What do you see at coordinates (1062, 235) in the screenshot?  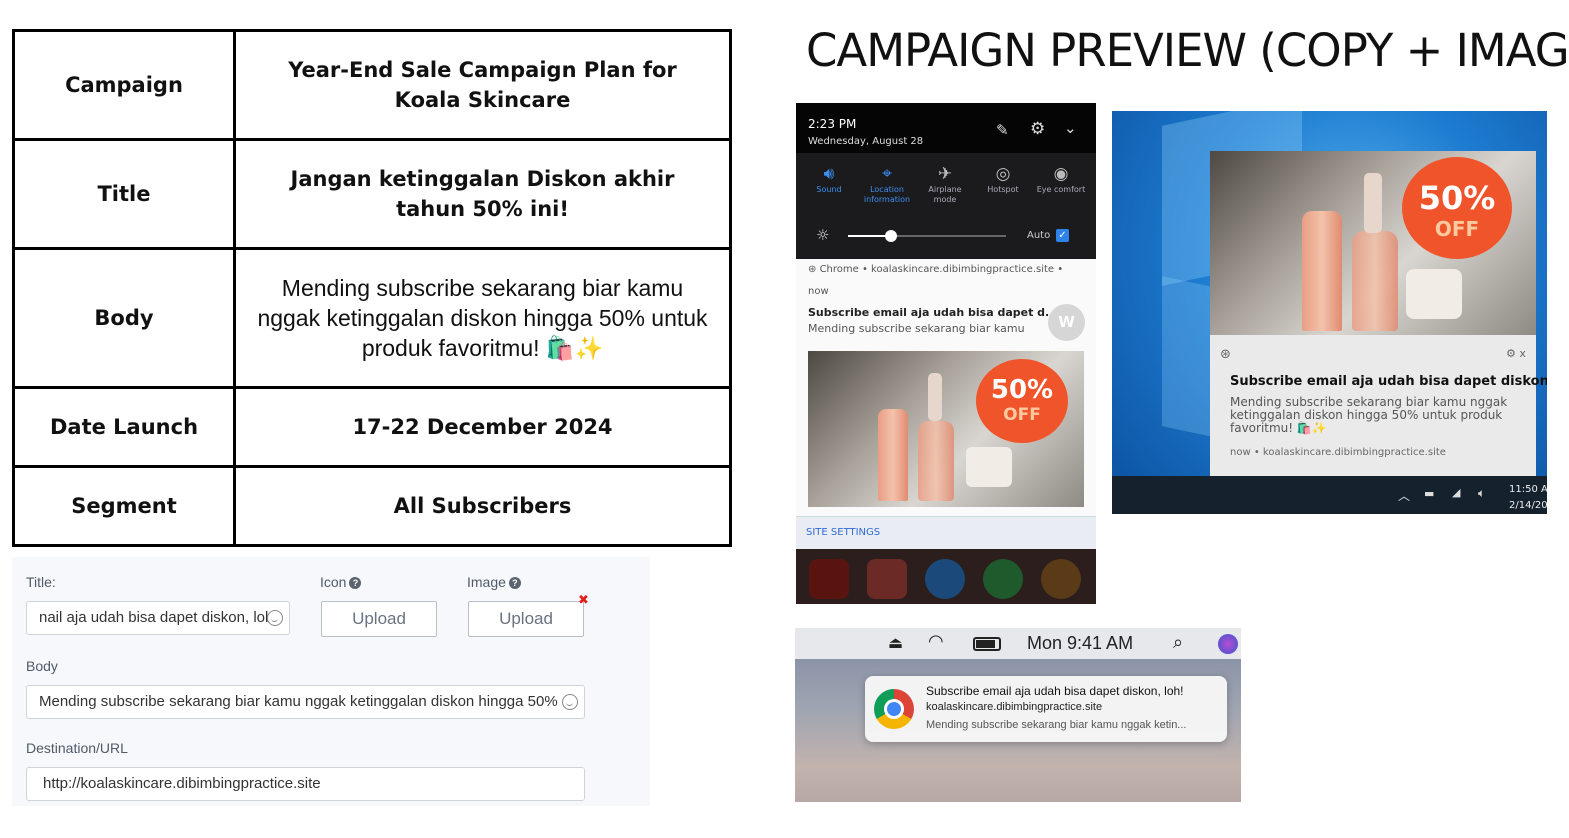 I see `auto-checkbox: ✓` at bounding box center [1062, 235].